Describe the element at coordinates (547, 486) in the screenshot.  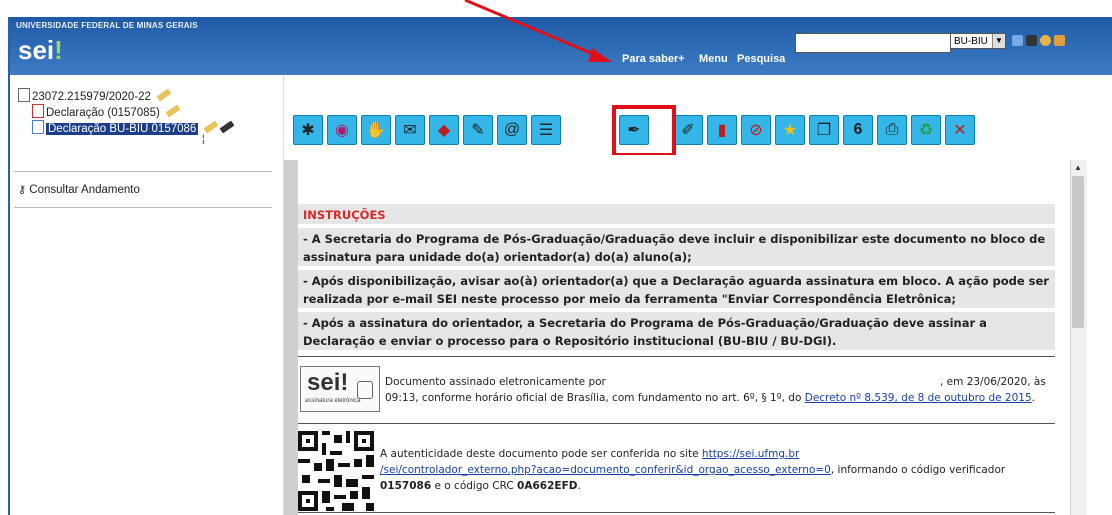
I see `auth-crc: 0A662EFD` at that location.